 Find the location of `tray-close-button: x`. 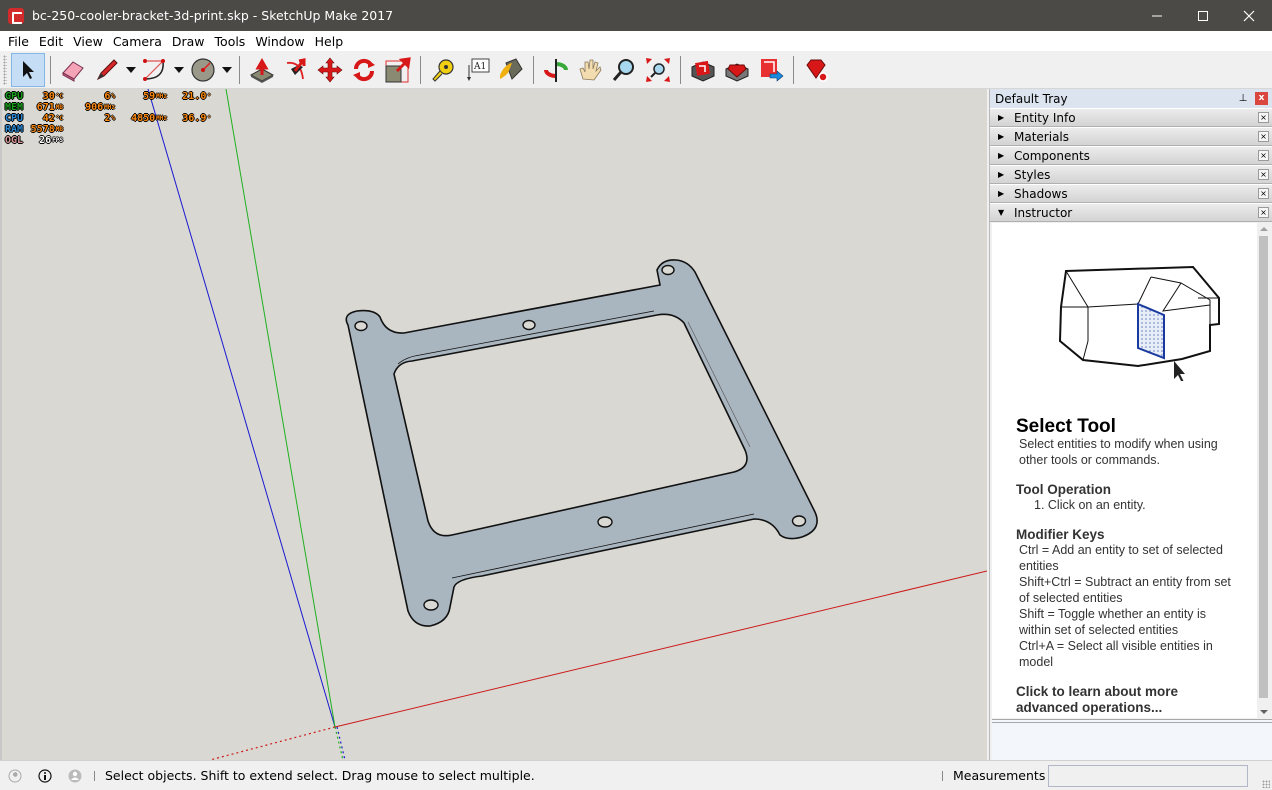

tray-close-button: x is located at coordinates (1261, 98).